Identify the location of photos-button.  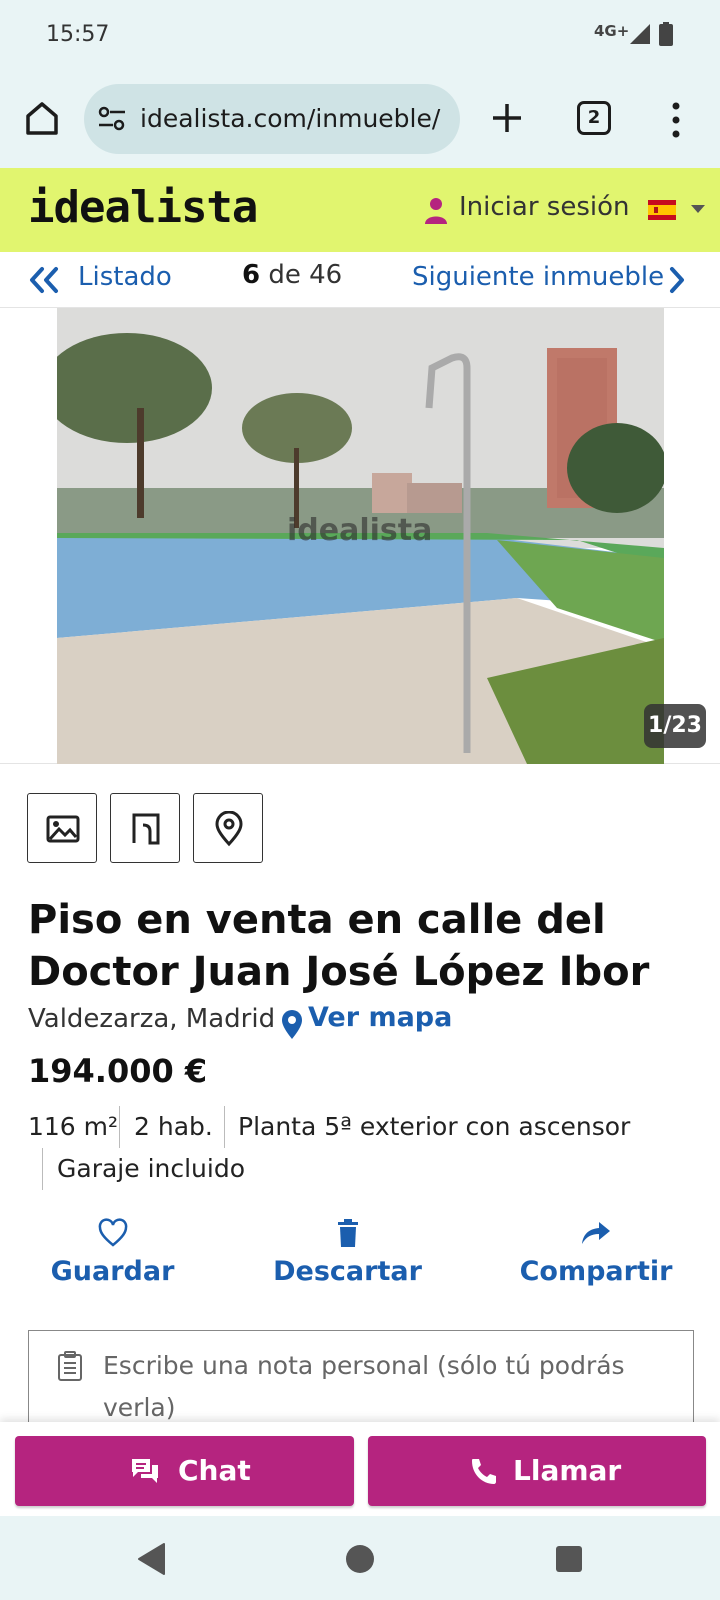
(62, 828).